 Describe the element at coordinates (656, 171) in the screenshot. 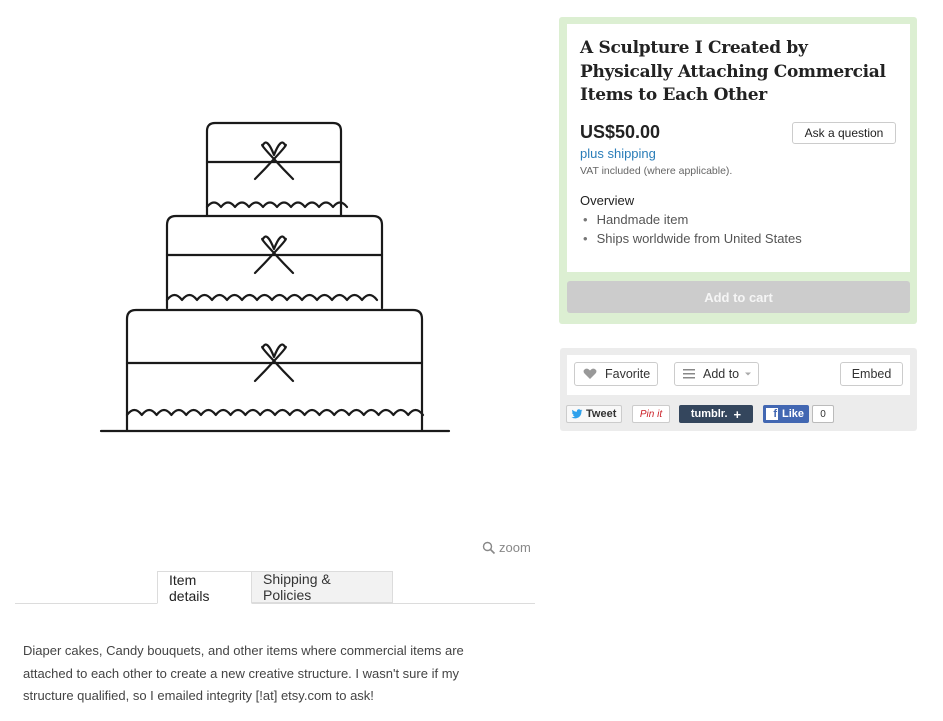

I see `vat-note: VAT included (where applicable).` at that location.